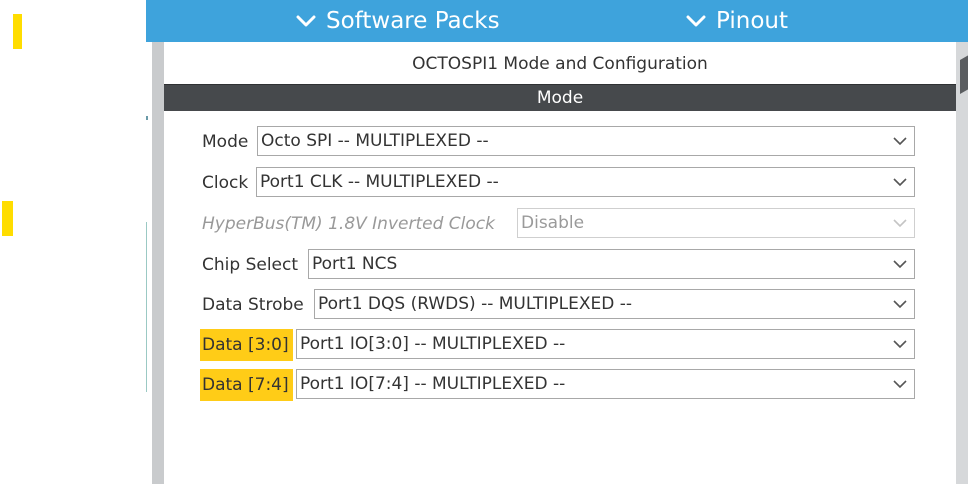  What do you see at coordinates (225, 183) in the screenshot?
I see `clock-label: Clock` at bounding box center [225, 183].